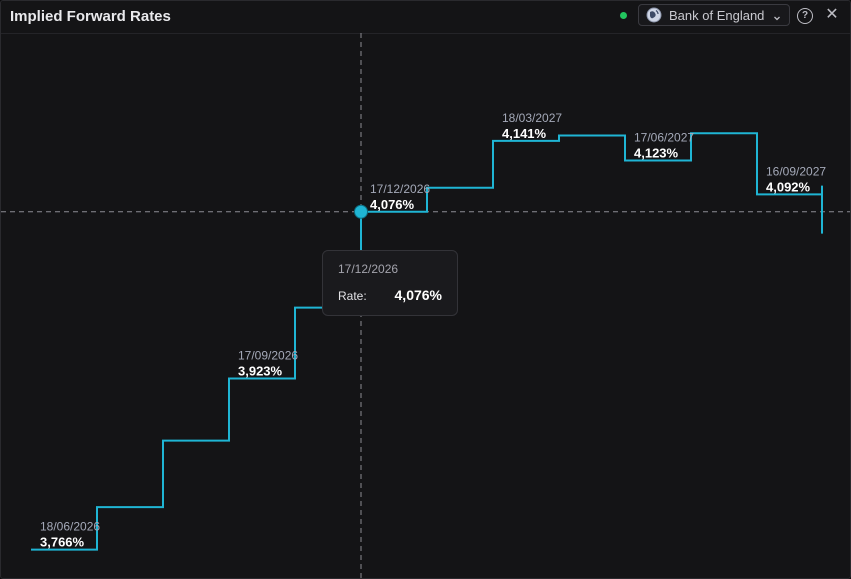  Describe the element at coordinates (70, 527) in the screenshot. I see `point-date-label: 18/06/2026` at that location.